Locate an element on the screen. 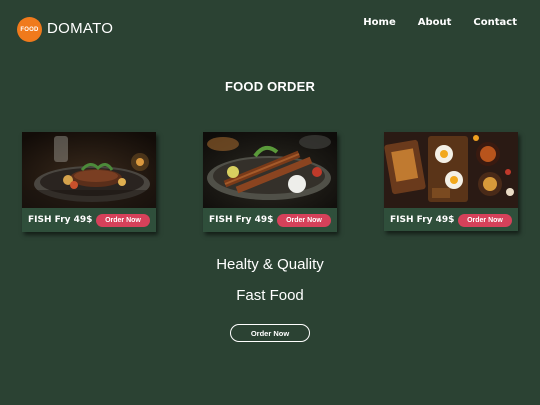 The image size is (540, 405). brand-name: DOMATO is located at coordinates (80, 28).